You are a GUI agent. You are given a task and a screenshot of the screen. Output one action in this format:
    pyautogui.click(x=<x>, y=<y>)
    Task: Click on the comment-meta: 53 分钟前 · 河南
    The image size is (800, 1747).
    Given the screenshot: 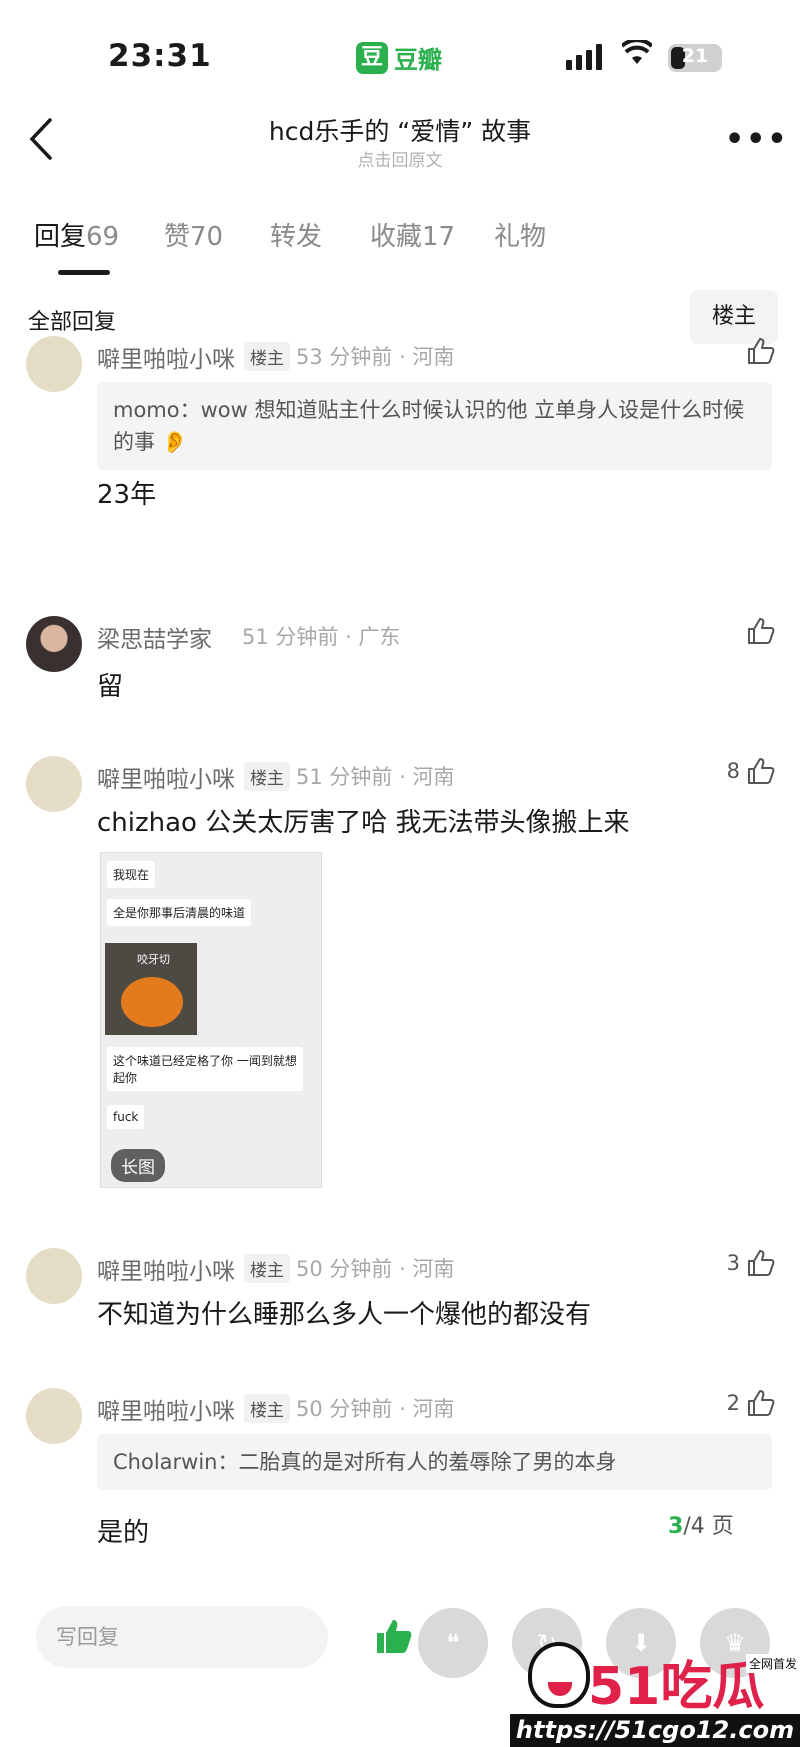 What is the action you would take?
    pyautogui.click(x=375, y=357)
    